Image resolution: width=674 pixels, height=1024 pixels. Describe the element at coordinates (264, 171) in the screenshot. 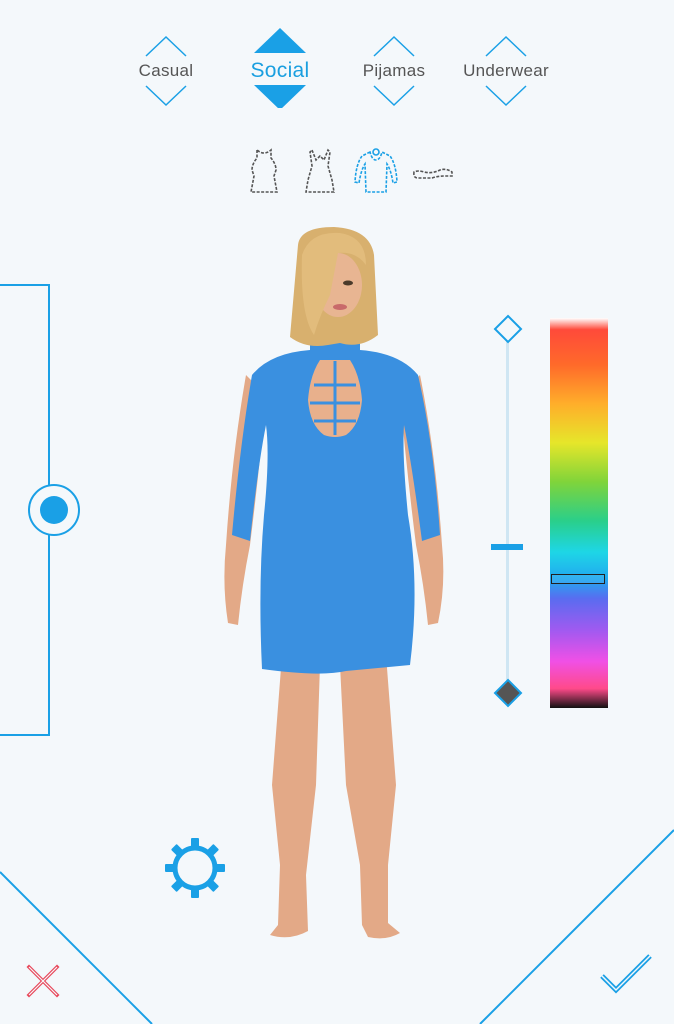

I see `tank-top-icon` at that location.